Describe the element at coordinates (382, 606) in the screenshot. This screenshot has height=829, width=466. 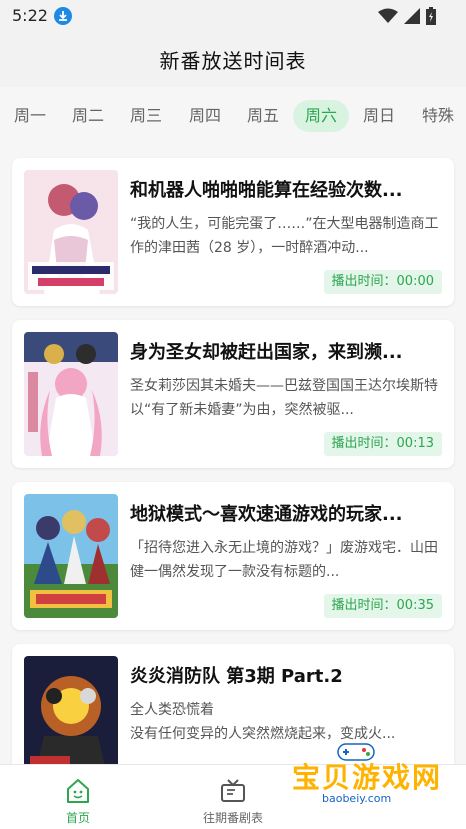
I see `air-time-badge: 播出时间：00:35` at that location.